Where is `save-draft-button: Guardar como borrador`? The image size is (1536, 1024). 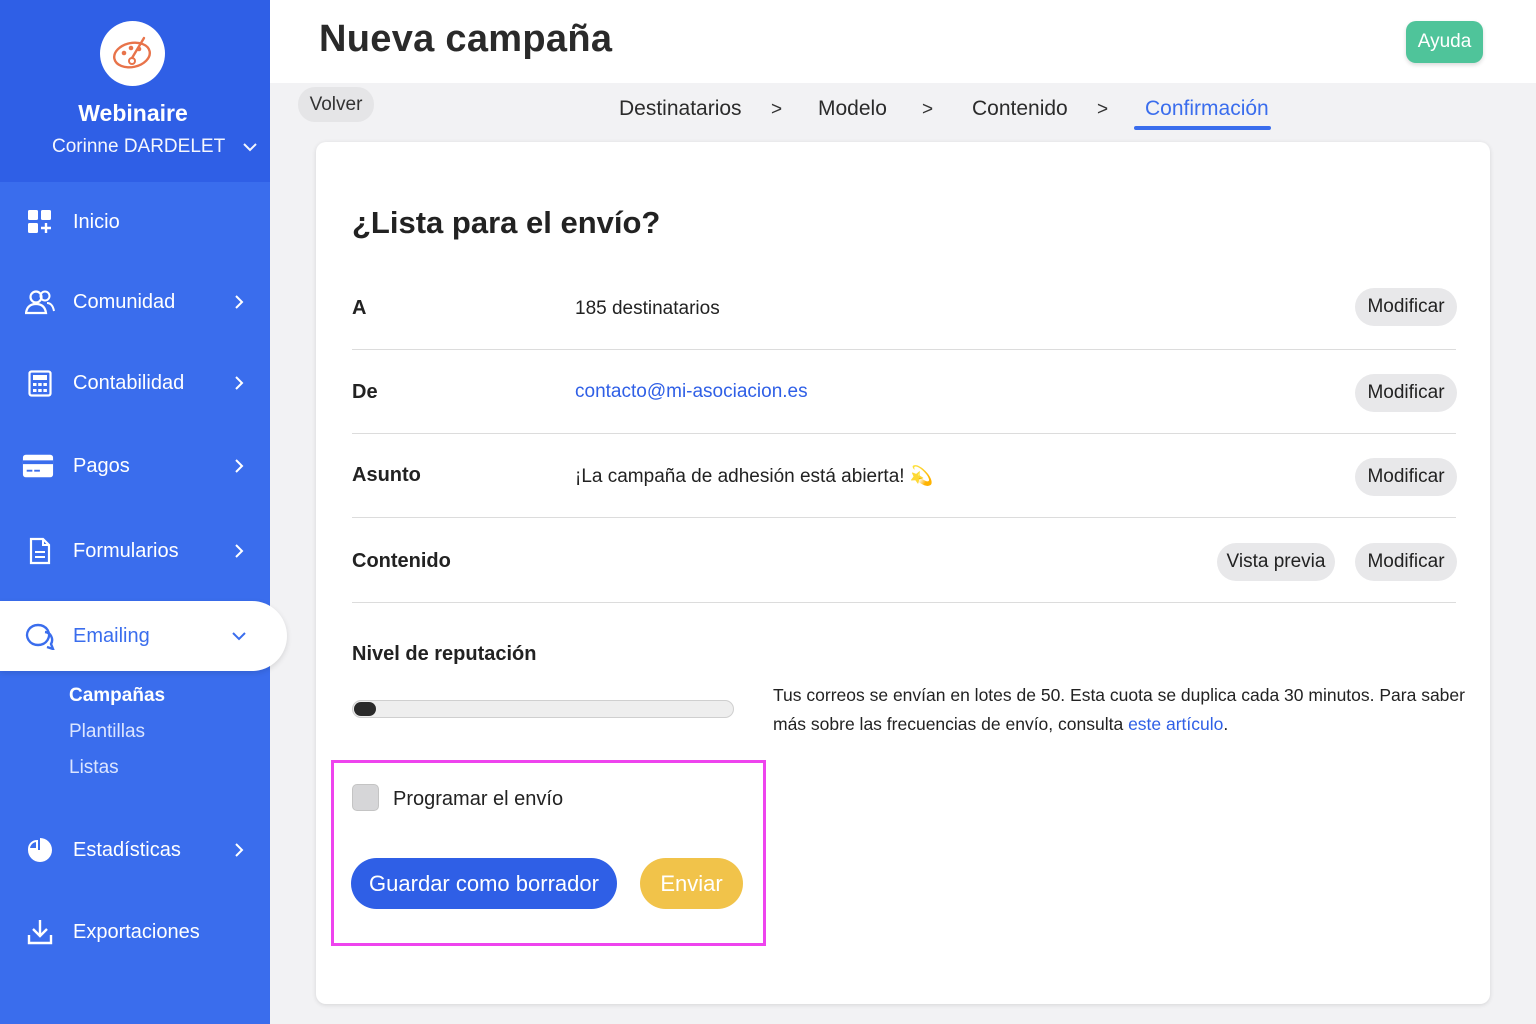 save-draft-button: Guardar como borrador is located at coordinates (484, 883).